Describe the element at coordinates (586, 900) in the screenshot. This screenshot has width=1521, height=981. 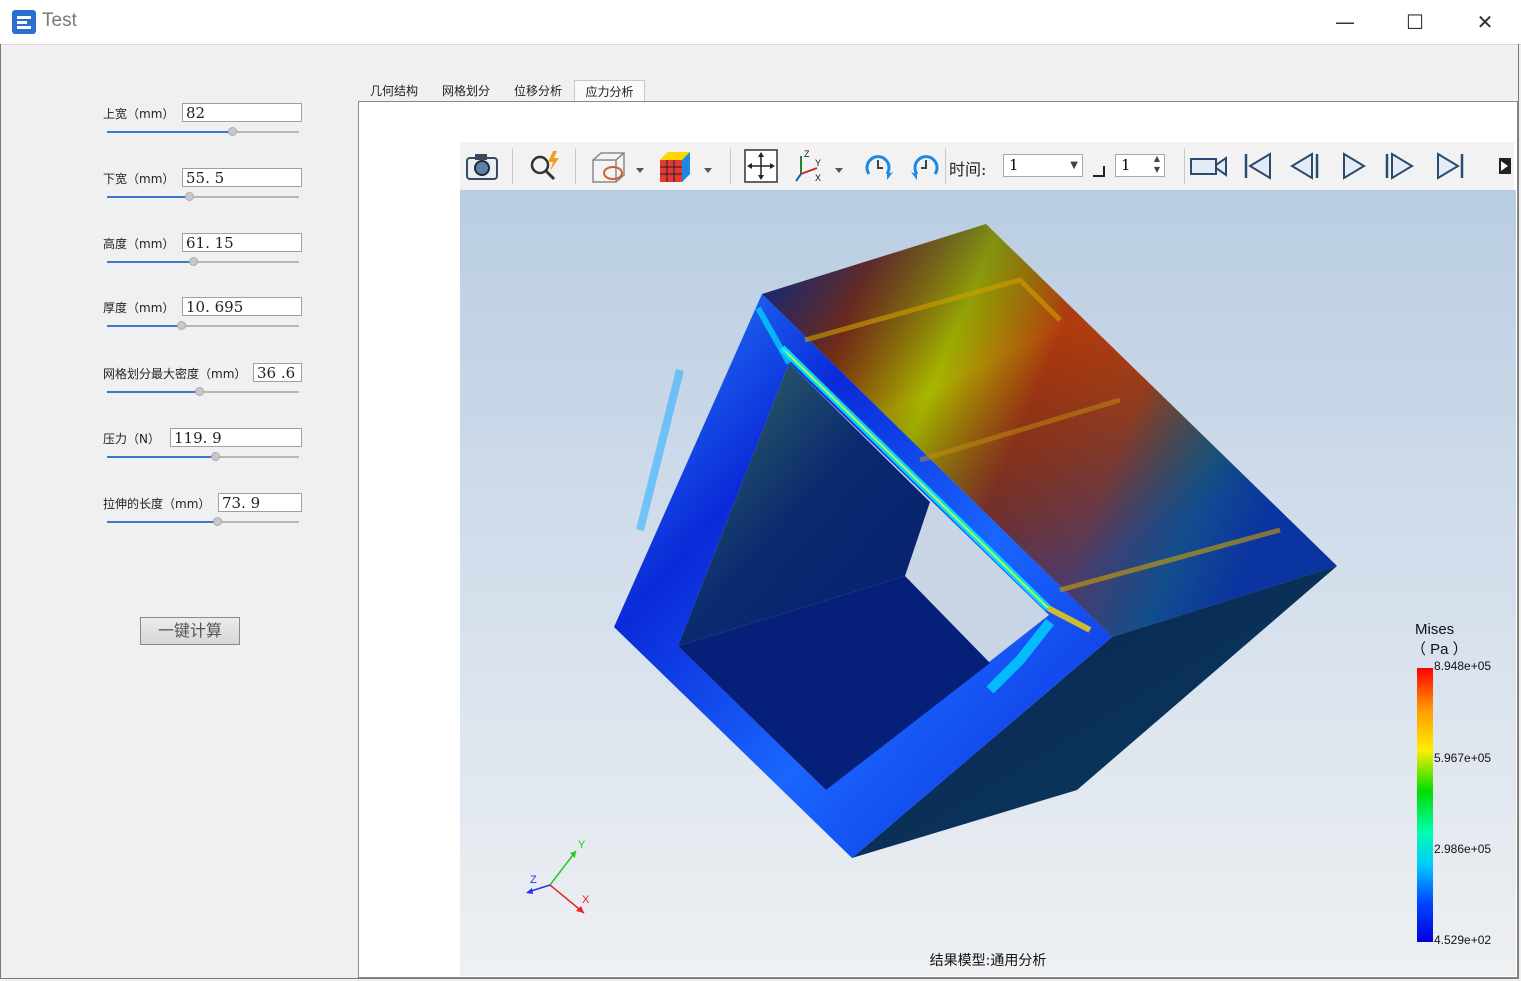
I see `axis-x-label: X` at that location.